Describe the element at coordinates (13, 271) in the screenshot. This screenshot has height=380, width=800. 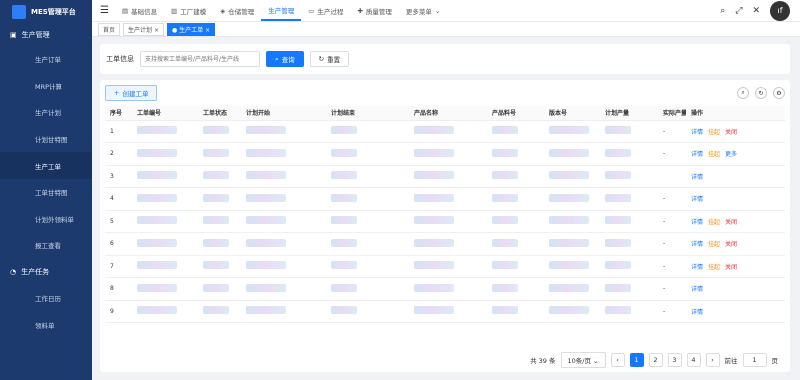
I see `task-icon: ◔` at that location.